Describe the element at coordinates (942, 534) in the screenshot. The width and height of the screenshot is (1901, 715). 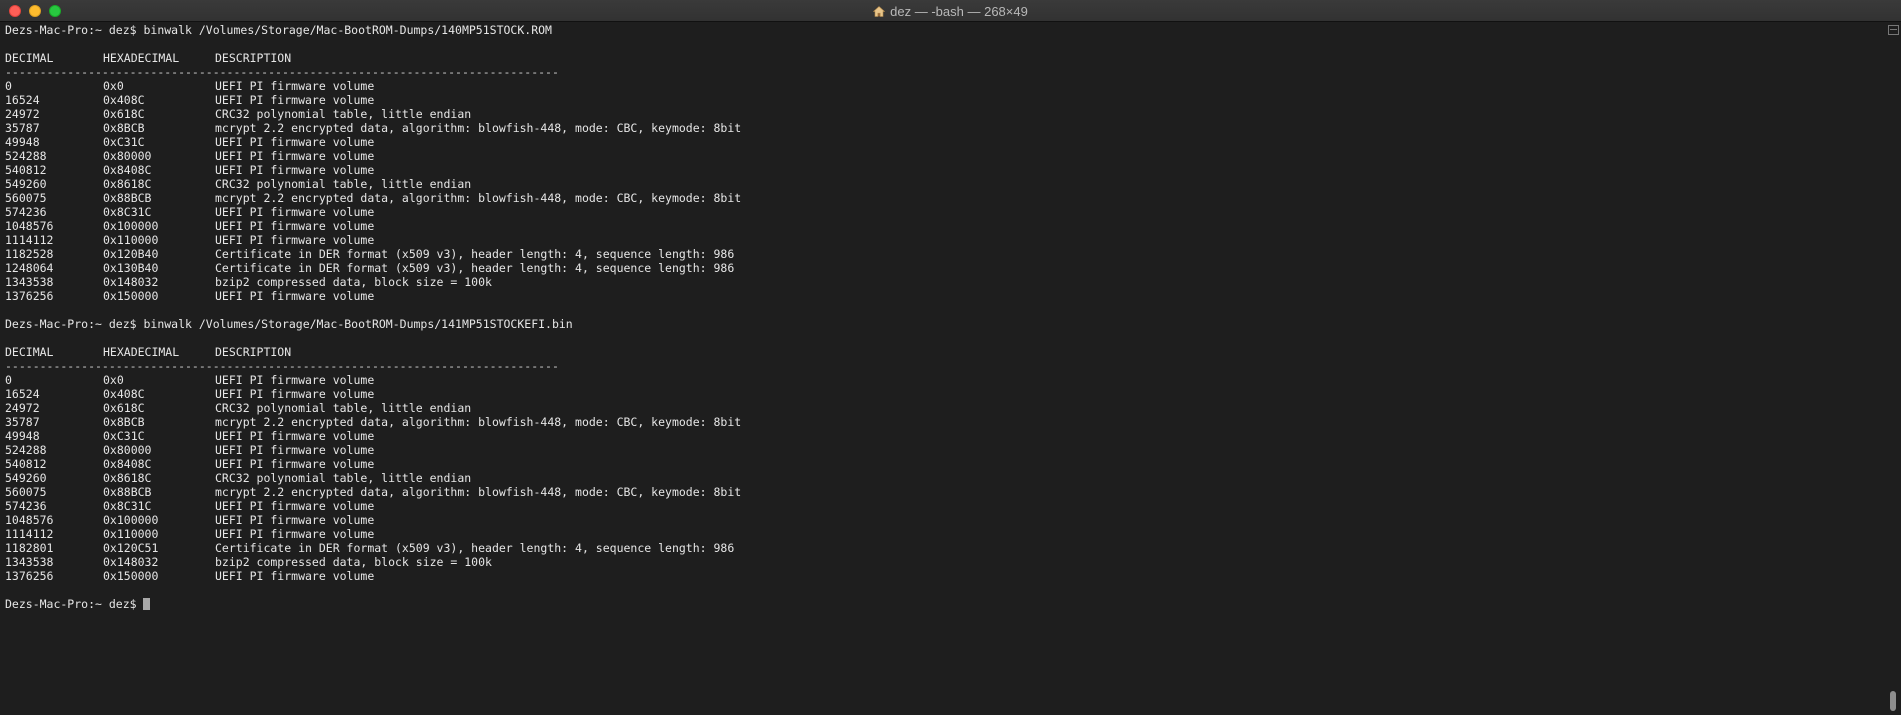
I see `table-row: 1114112 0x110000 UEFI PI firmware volume` at that location.